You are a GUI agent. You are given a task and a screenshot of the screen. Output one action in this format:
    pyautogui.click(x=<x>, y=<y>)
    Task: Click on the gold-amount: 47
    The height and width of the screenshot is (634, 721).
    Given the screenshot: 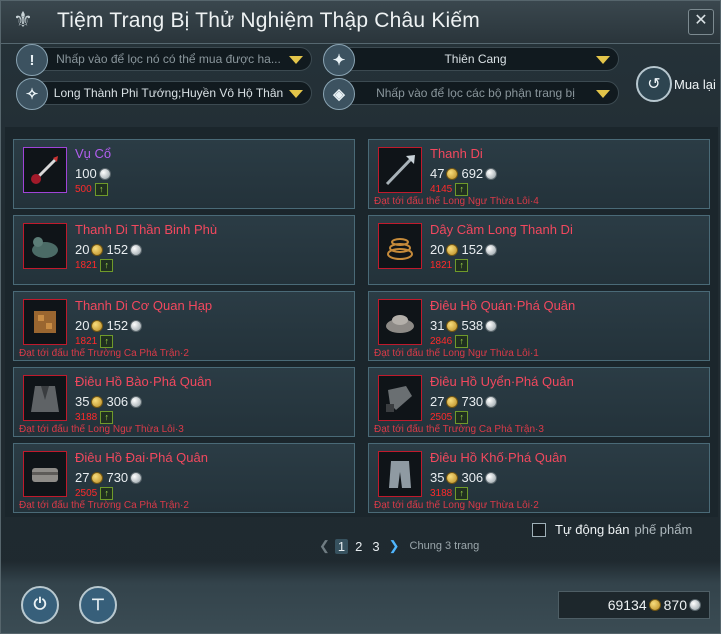 What is the action you would take?
    pyautogui.click(x=437, y=173)
    